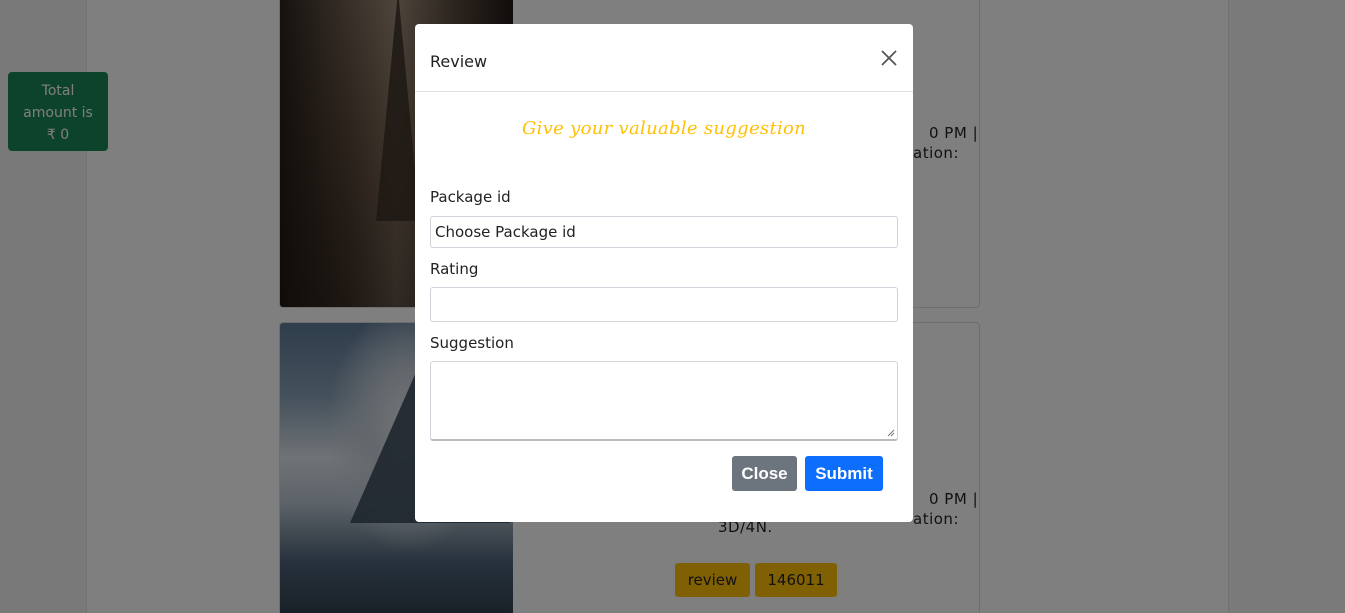 The height and width of the screenshot is (613, 1345). Describe the element at coordinates (764, 473) in the screenshot. I see `close-button: Close` at that location.